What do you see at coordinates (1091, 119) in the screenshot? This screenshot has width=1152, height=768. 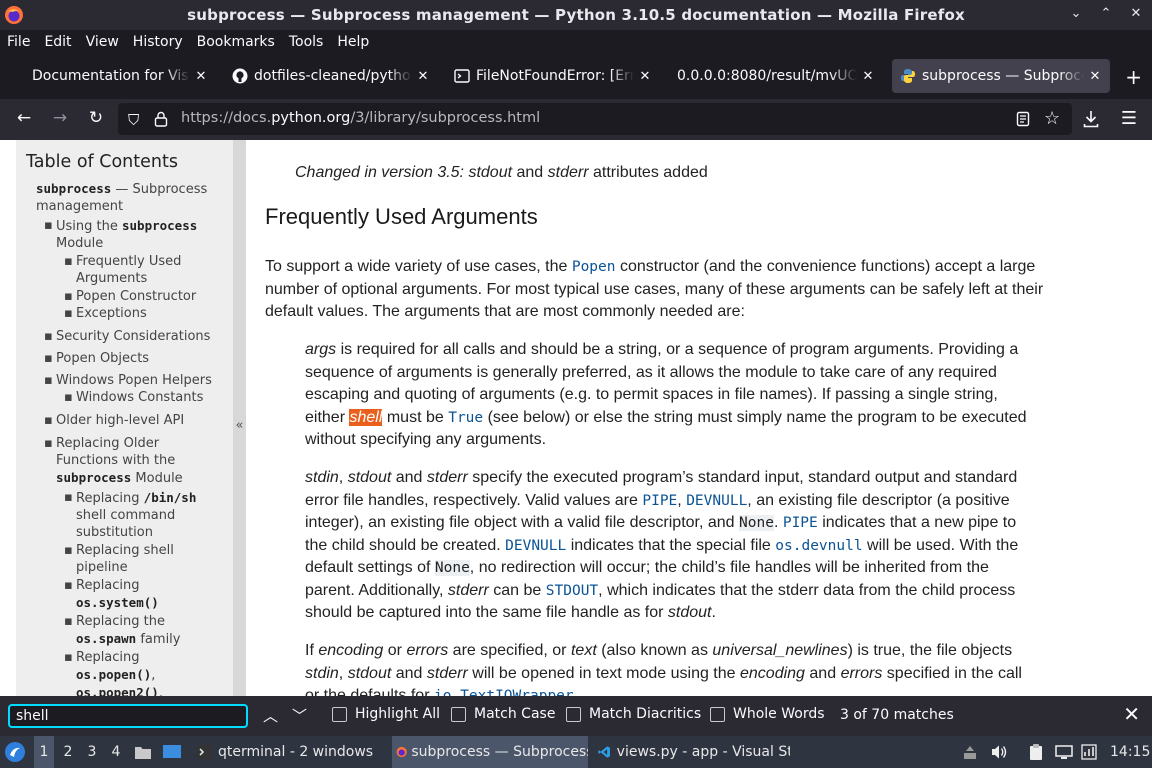 I see `downloads-icon` at bounding box center [1091, 119].